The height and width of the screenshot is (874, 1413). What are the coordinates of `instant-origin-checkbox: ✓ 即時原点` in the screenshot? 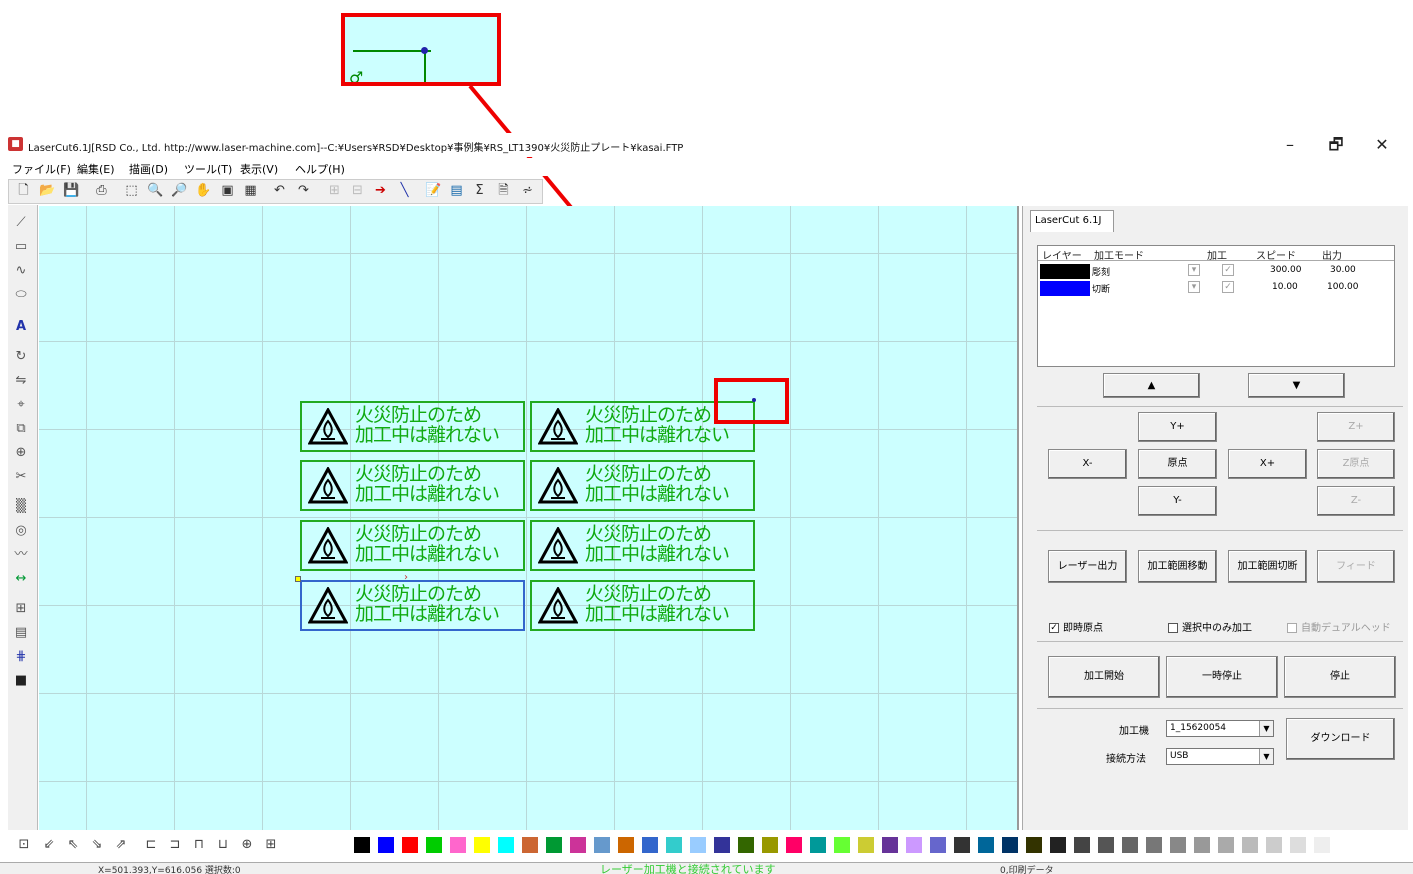 It's located at (1076, 626).